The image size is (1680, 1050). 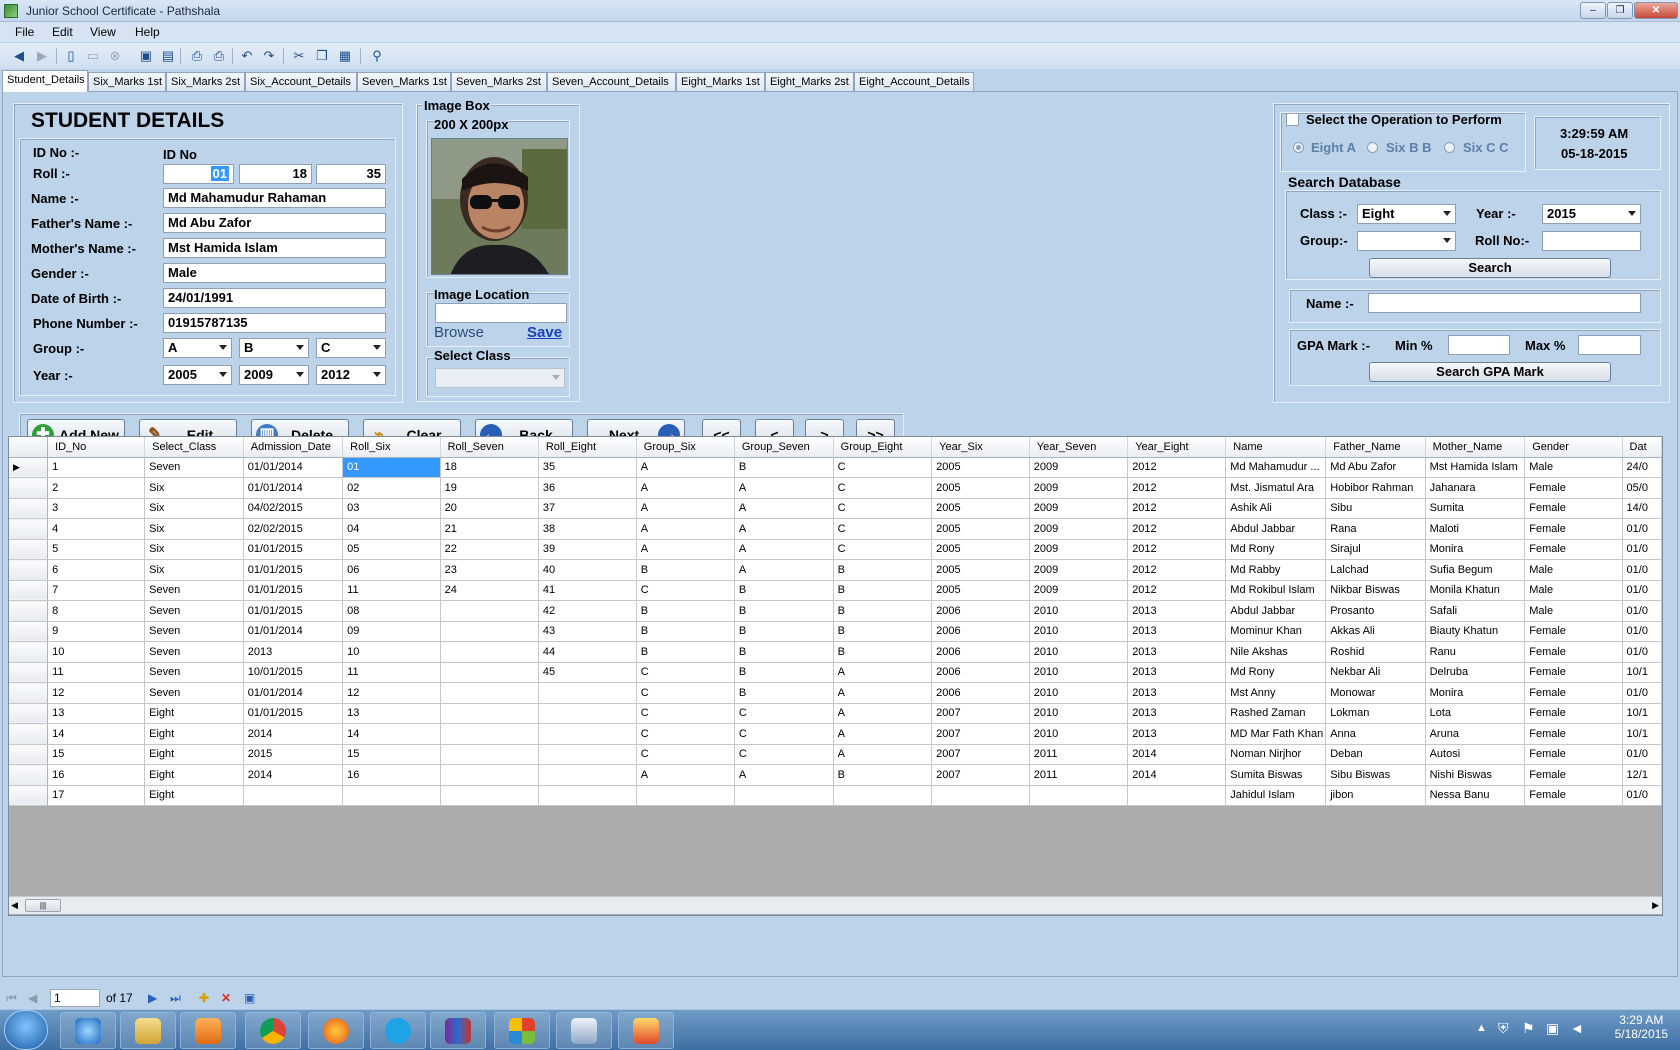 What do you see at coordinates (489, 570) in the screenshot?
I see `table-cell: 23` at bounding box center [489, 570].